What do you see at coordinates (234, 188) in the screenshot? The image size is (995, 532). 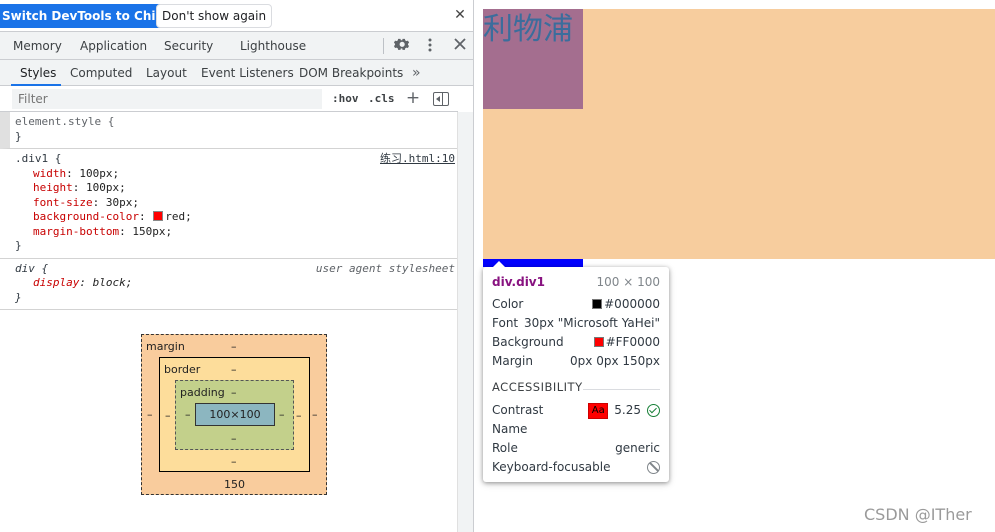 I see `declaration: height: 100px;` at bounding box center [234, 188].